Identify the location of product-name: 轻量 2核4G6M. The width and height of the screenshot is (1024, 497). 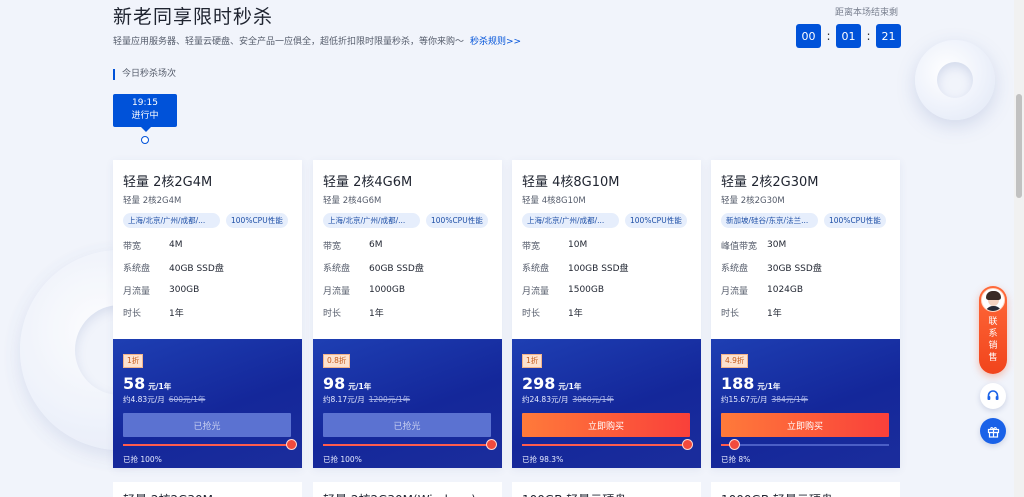
(368, 182).